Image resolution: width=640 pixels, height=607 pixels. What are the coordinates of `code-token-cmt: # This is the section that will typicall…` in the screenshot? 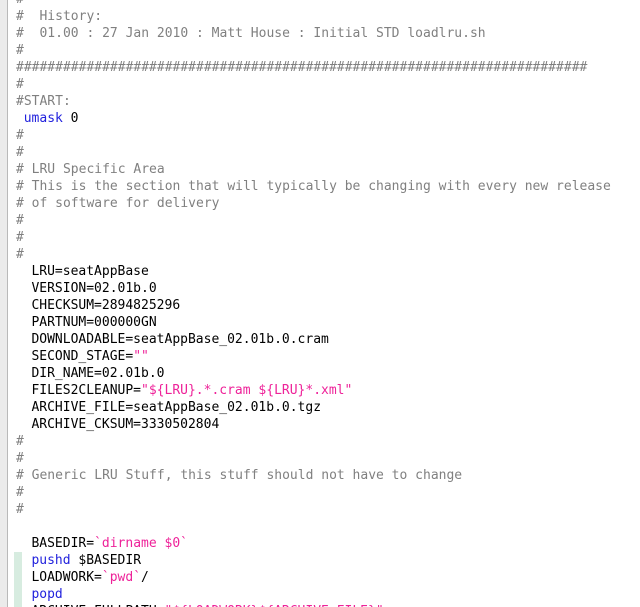 It's located at (313, 186).